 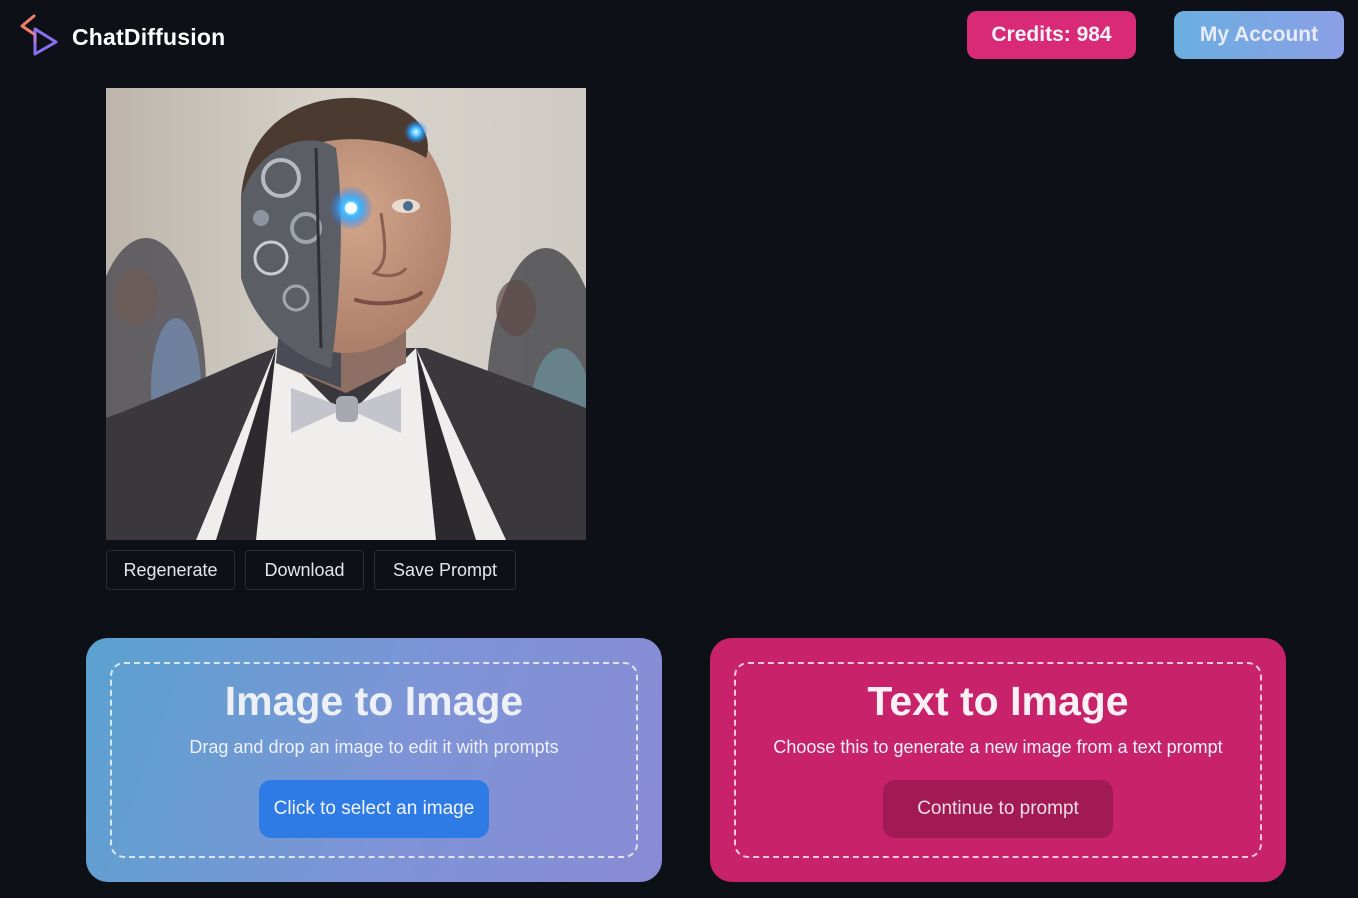 I want to click on regenerate-button: Regenerate, so click(x=170, y=570).